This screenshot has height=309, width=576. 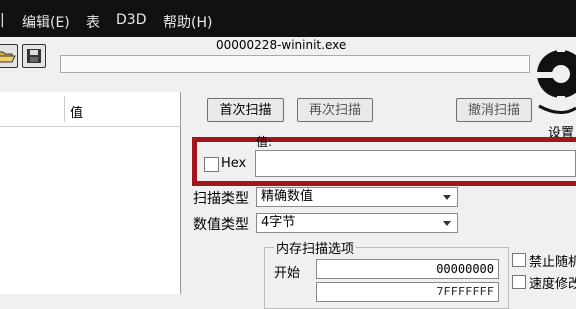 What do you see at coordinates (407, 269) in the screenshot?
I see `start-address-input: 00000000` at bounding box center [407, 269].